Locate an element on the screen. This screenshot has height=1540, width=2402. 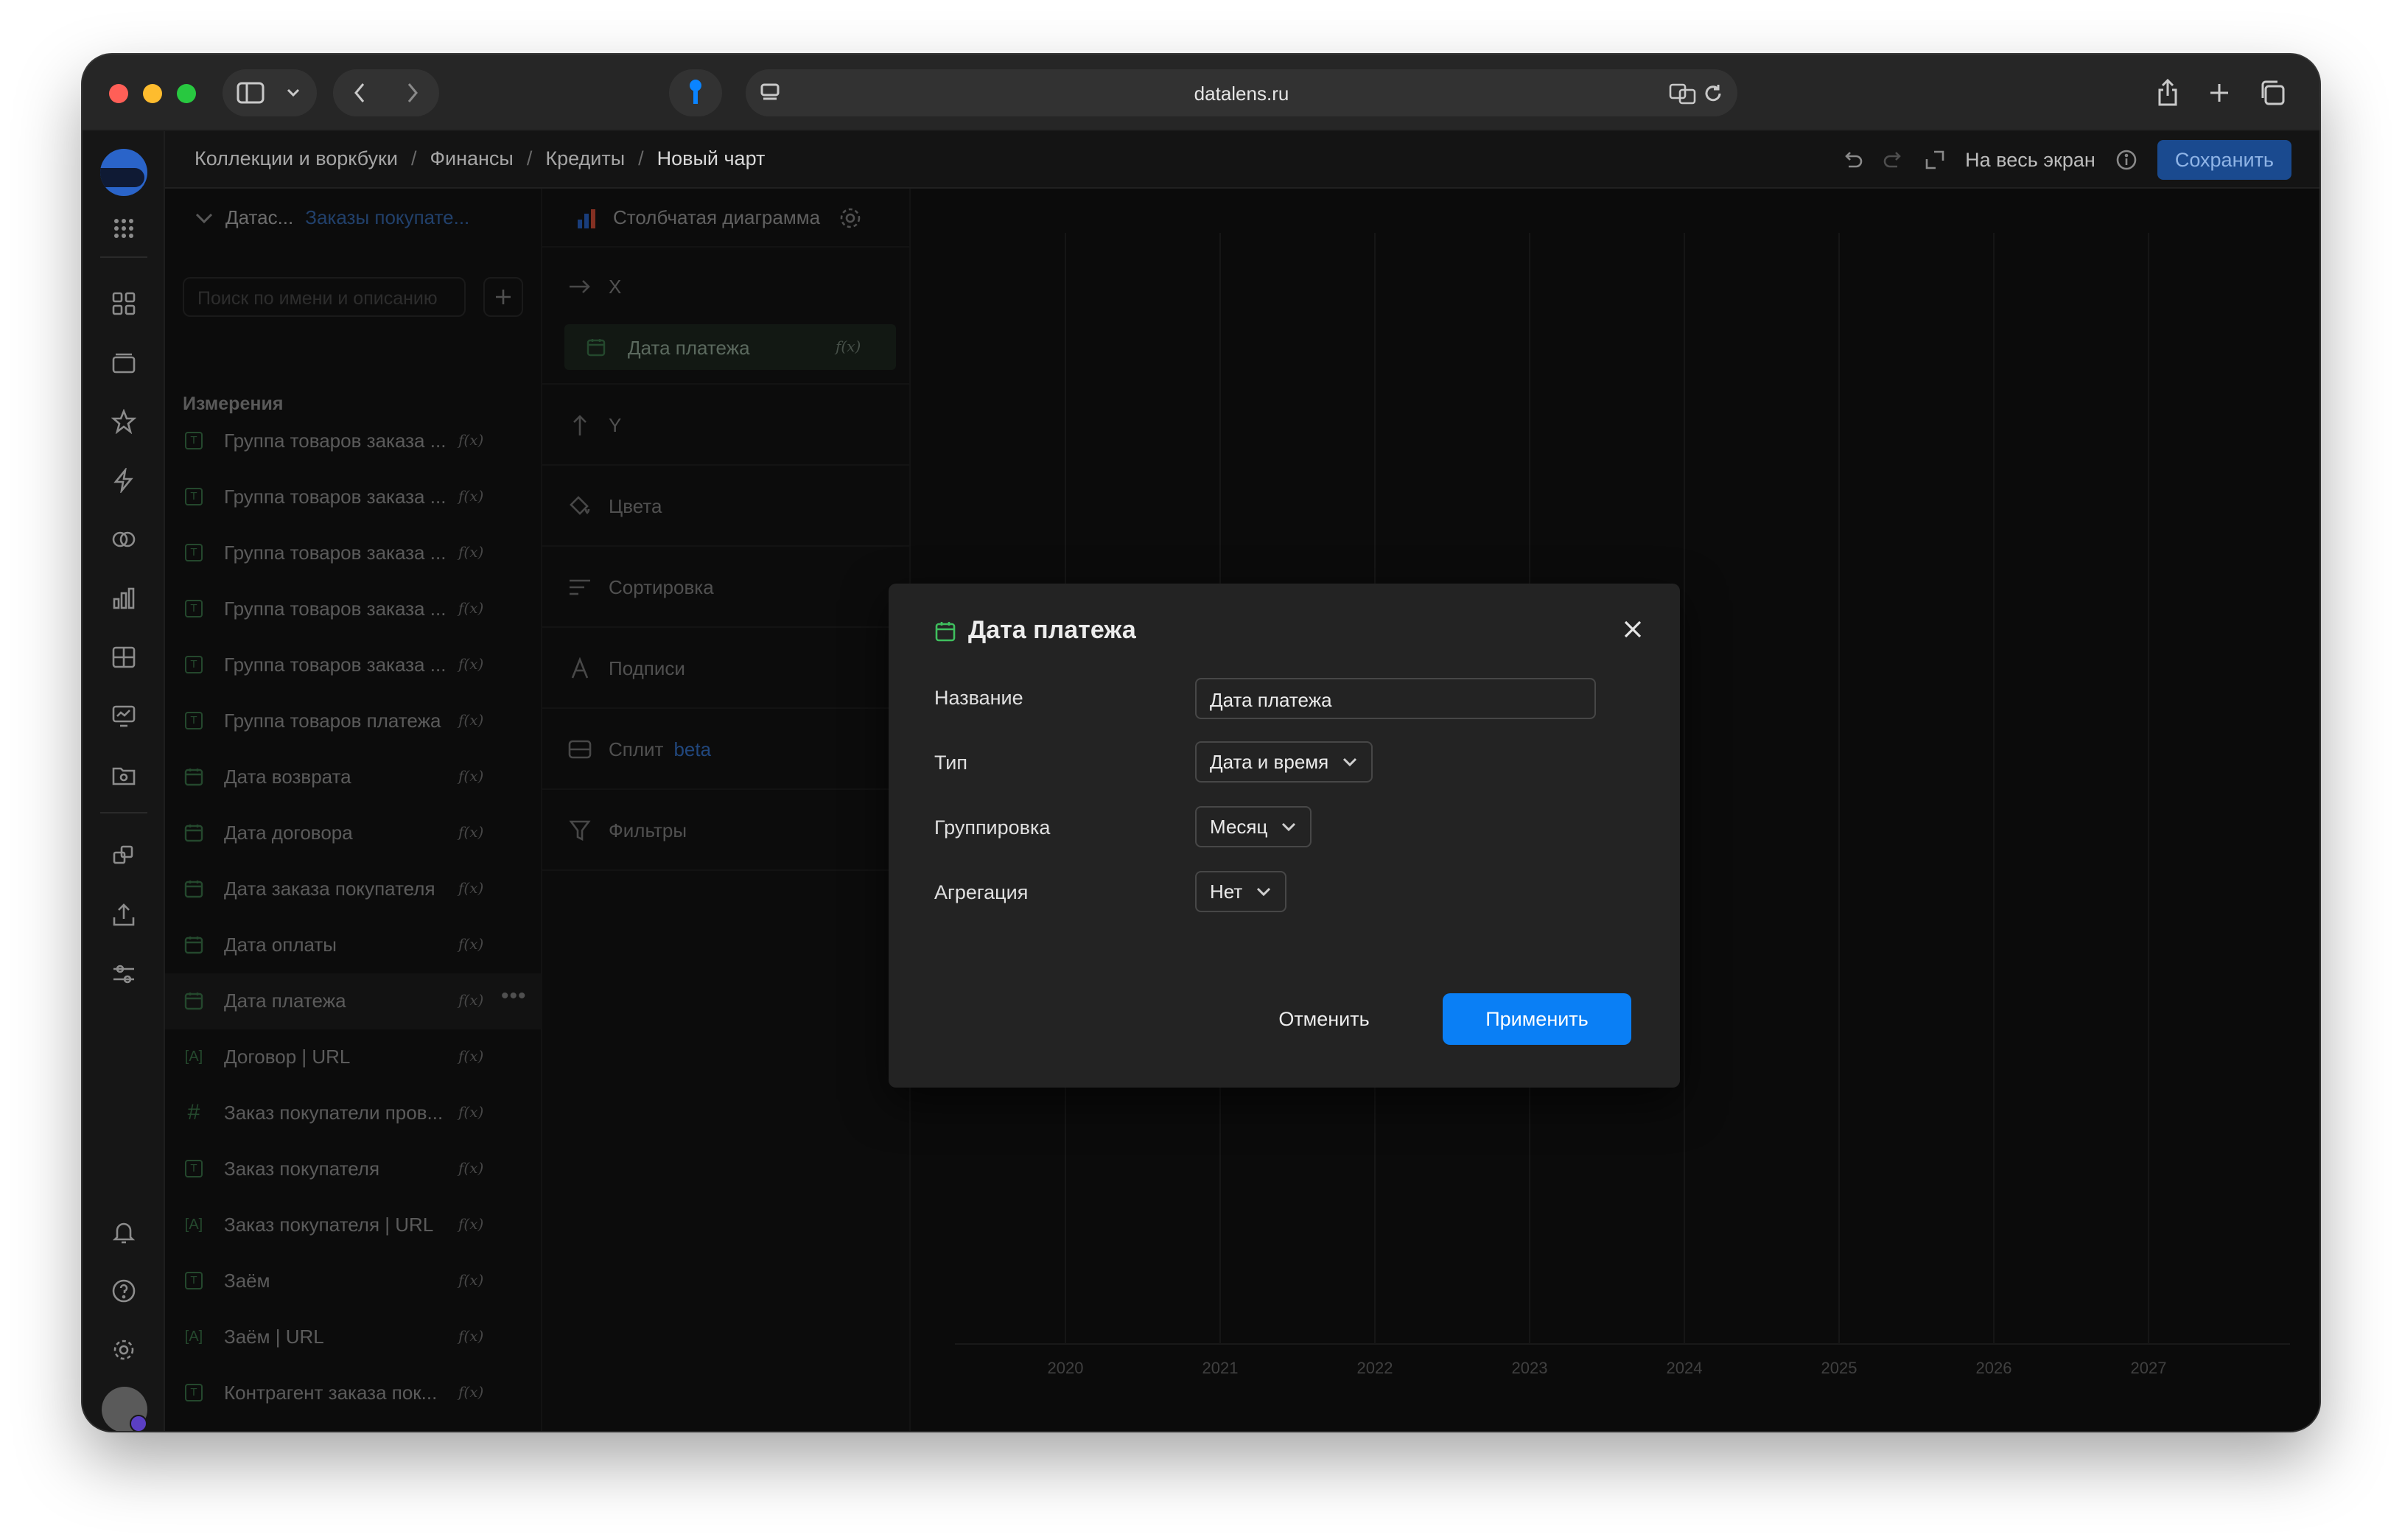
save-button: Сохранить is located at coordinates (2224, 160).